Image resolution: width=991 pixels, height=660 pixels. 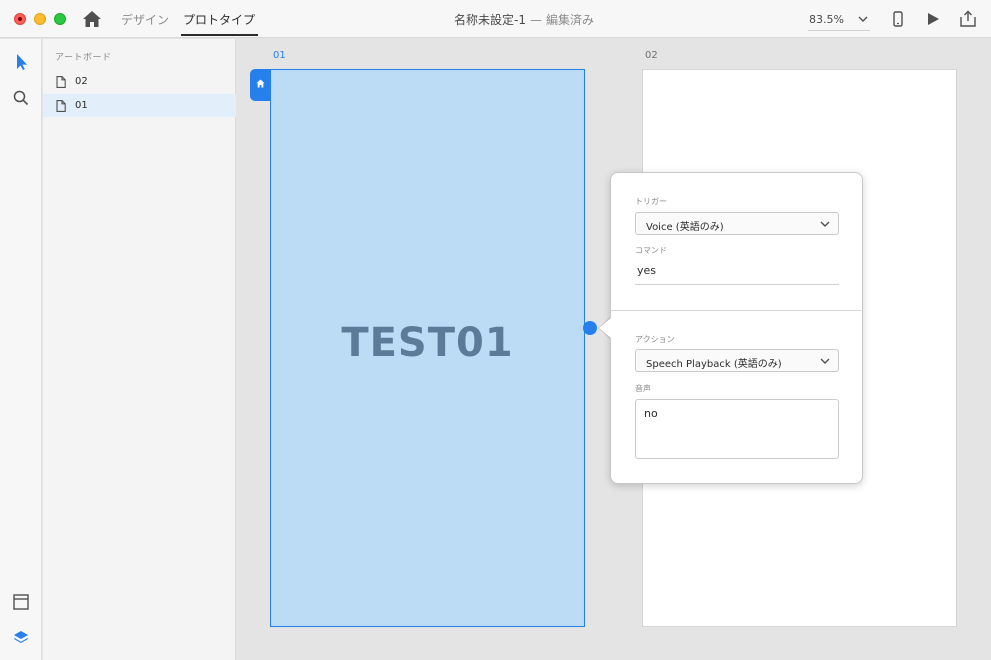 I want to click on close-window-button, so click(x=20, y=19).